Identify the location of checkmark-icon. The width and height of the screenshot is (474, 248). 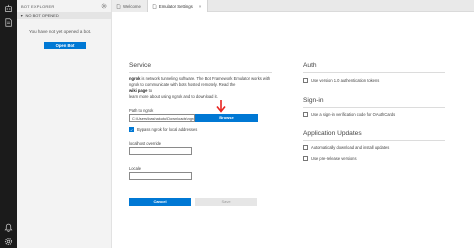
(131, 129).